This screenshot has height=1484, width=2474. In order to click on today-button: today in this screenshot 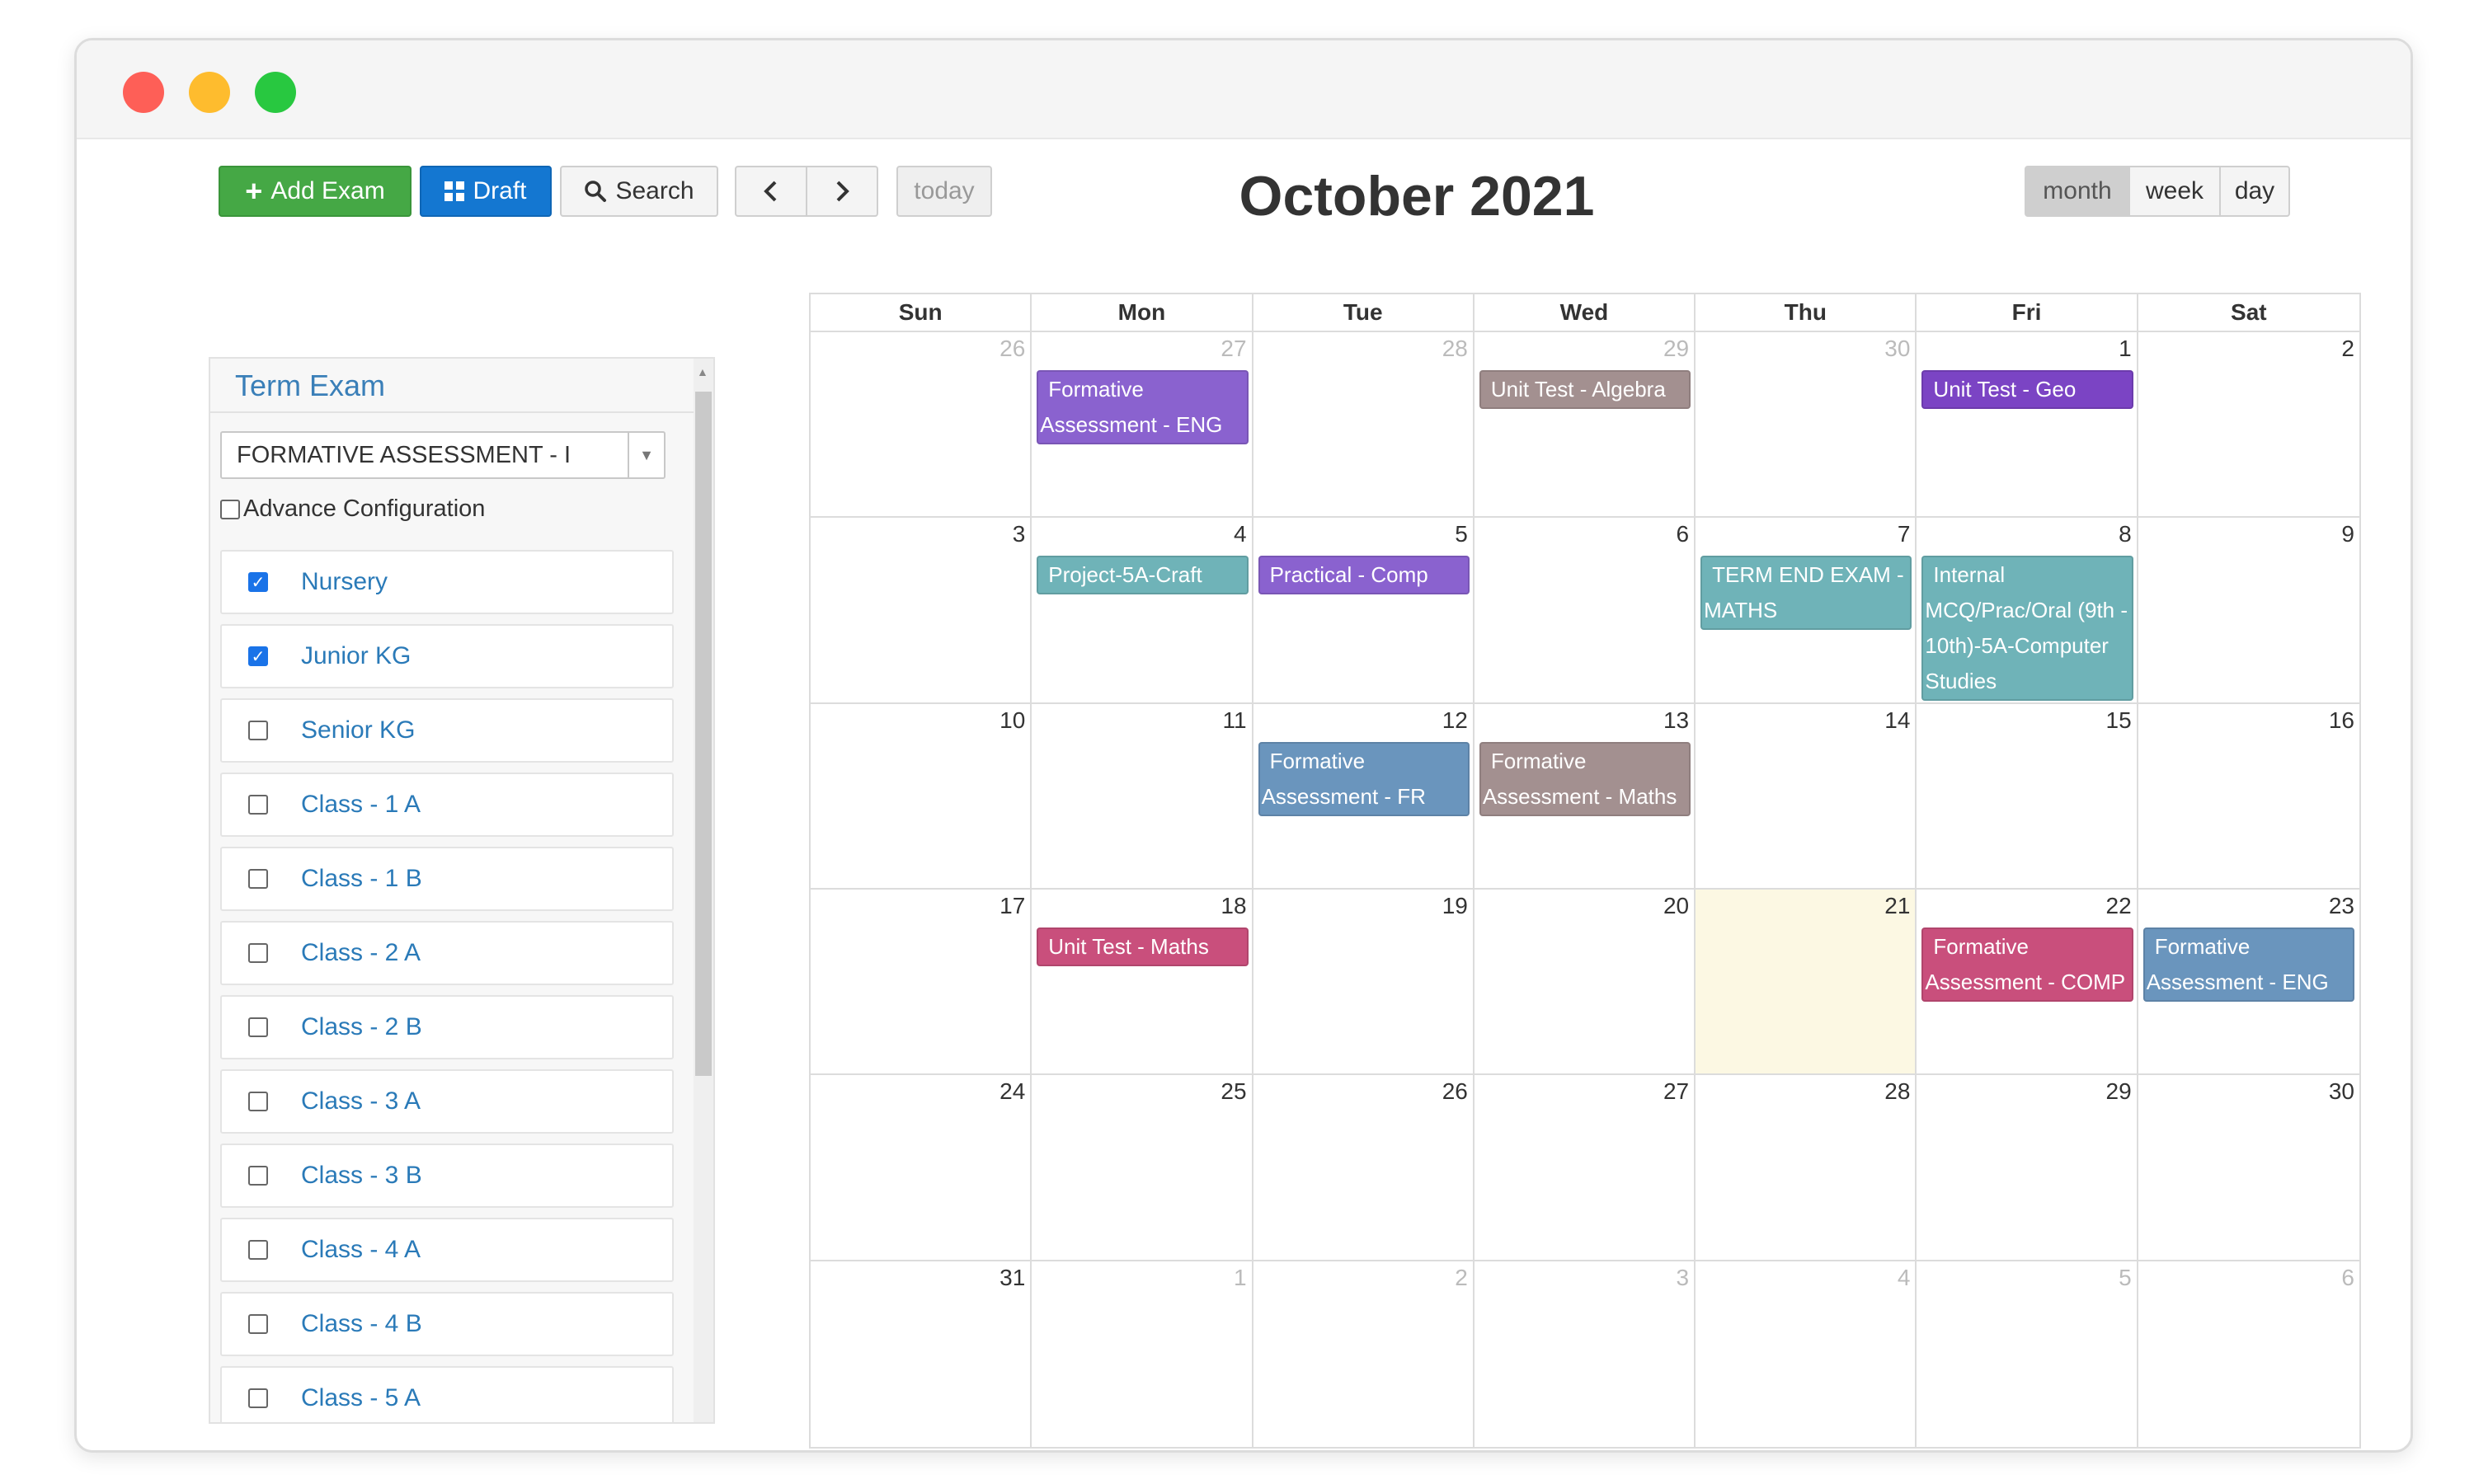, I will do `click(944, 191)`.